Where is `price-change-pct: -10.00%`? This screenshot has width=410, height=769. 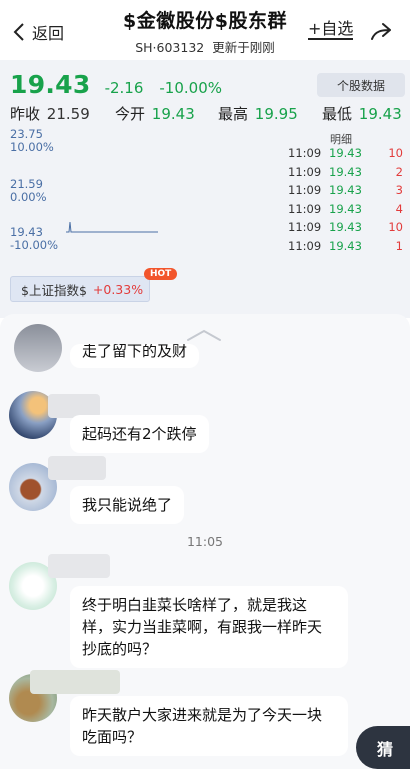
price-change-pct: -10.00% is located at coordinates (190, 88).